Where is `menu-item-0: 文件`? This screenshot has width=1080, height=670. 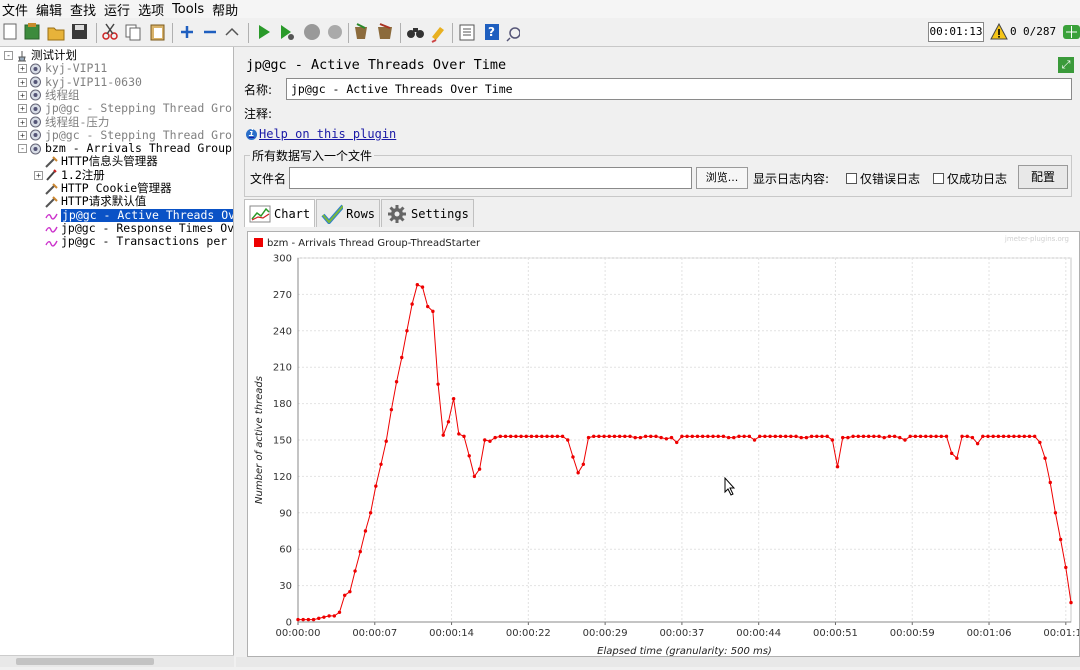
menu-item-0: 文件 is located at coordinates (15, 9).